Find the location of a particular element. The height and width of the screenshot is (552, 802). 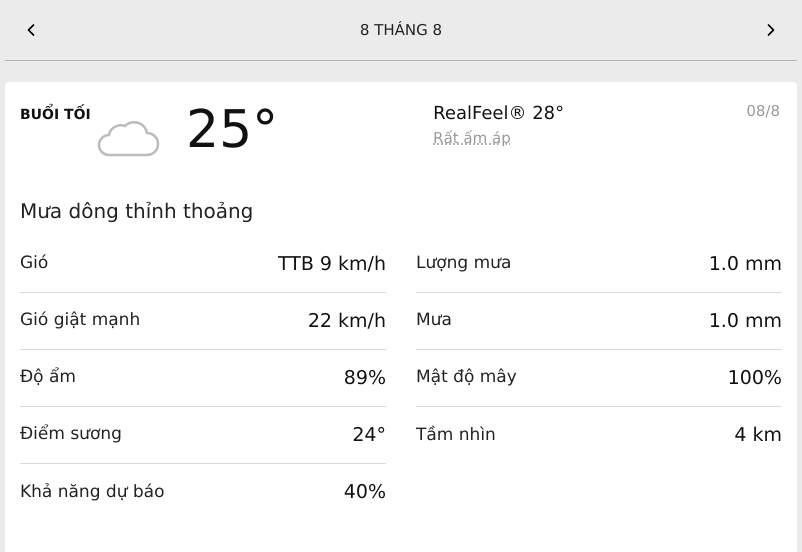

cloud-icon is located at coordinates (128, 138).